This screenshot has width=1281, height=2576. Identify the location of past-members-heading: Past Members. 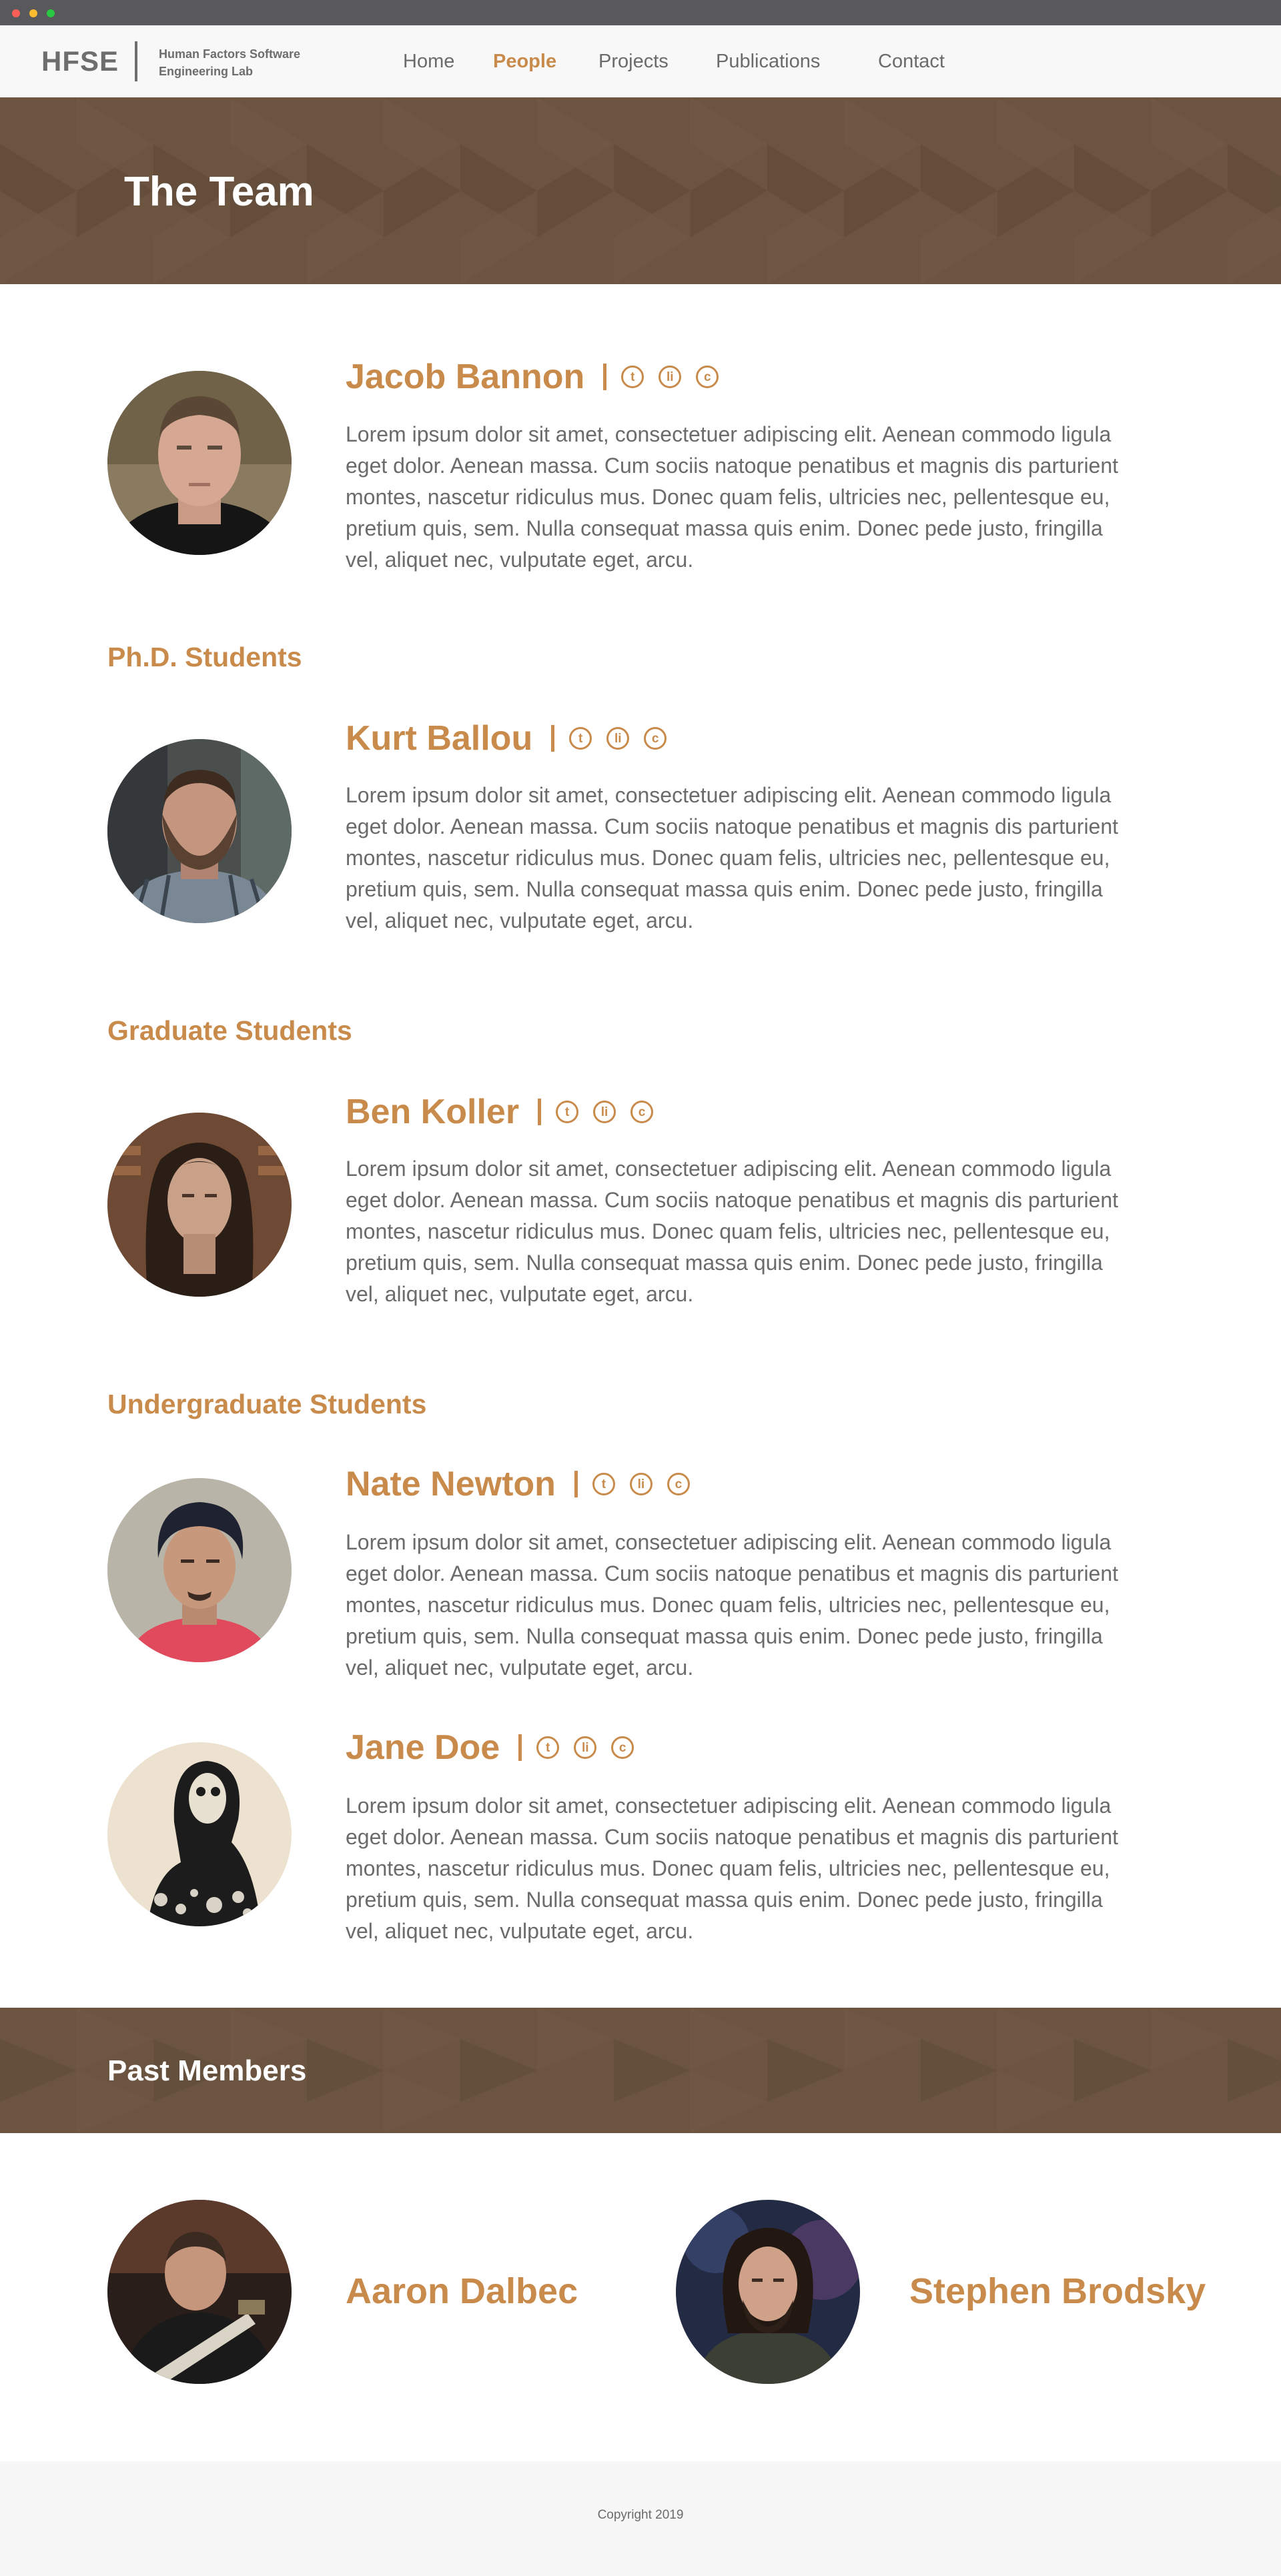
(207, 2071).